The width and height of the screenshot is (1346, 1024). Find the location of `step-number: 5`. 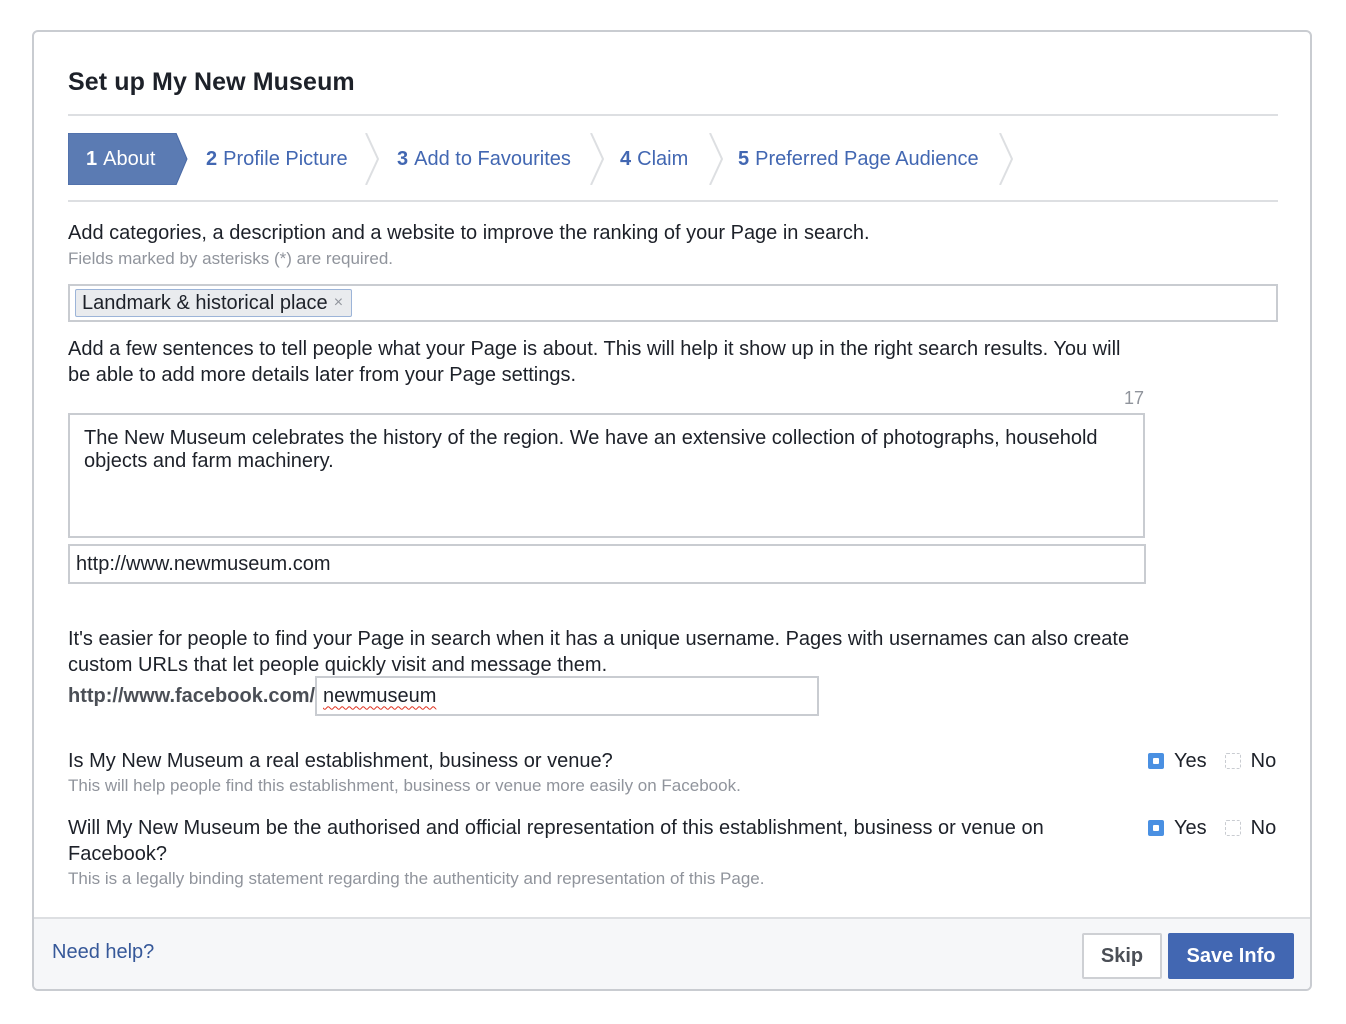

step-number: 5 is located at coordinates (744, 158).